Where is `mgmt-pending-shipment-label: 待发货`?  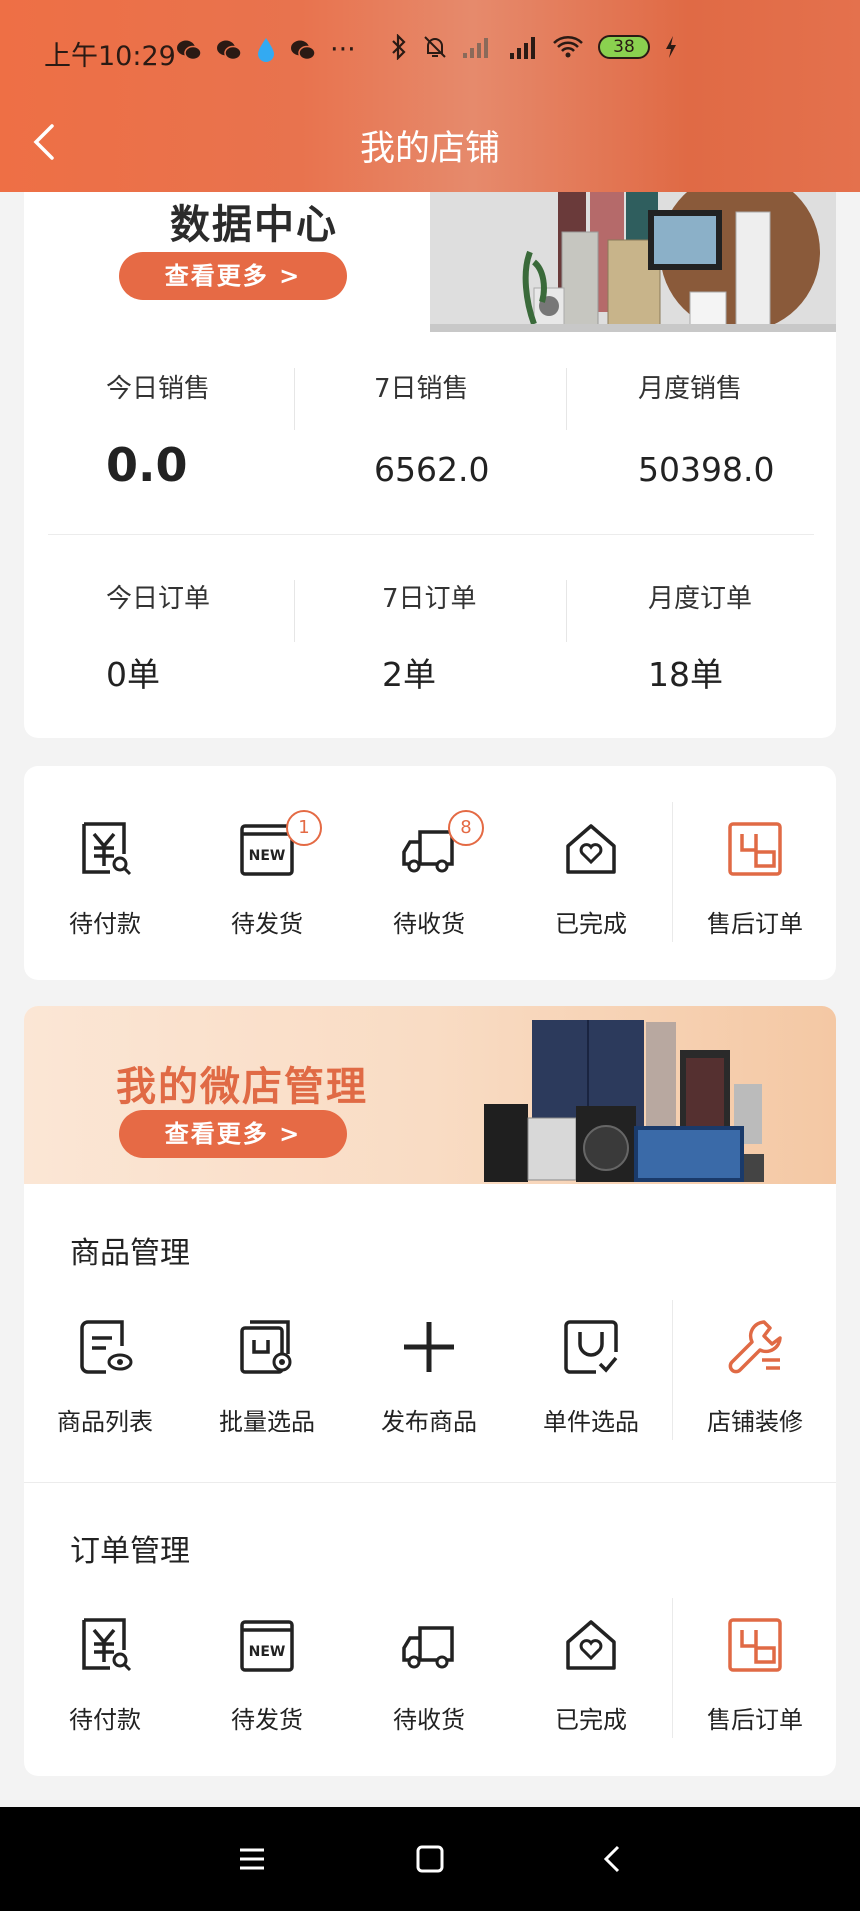 mgmt-pending-shipment-label: 待发货 is located at coordinates (267, 1720).